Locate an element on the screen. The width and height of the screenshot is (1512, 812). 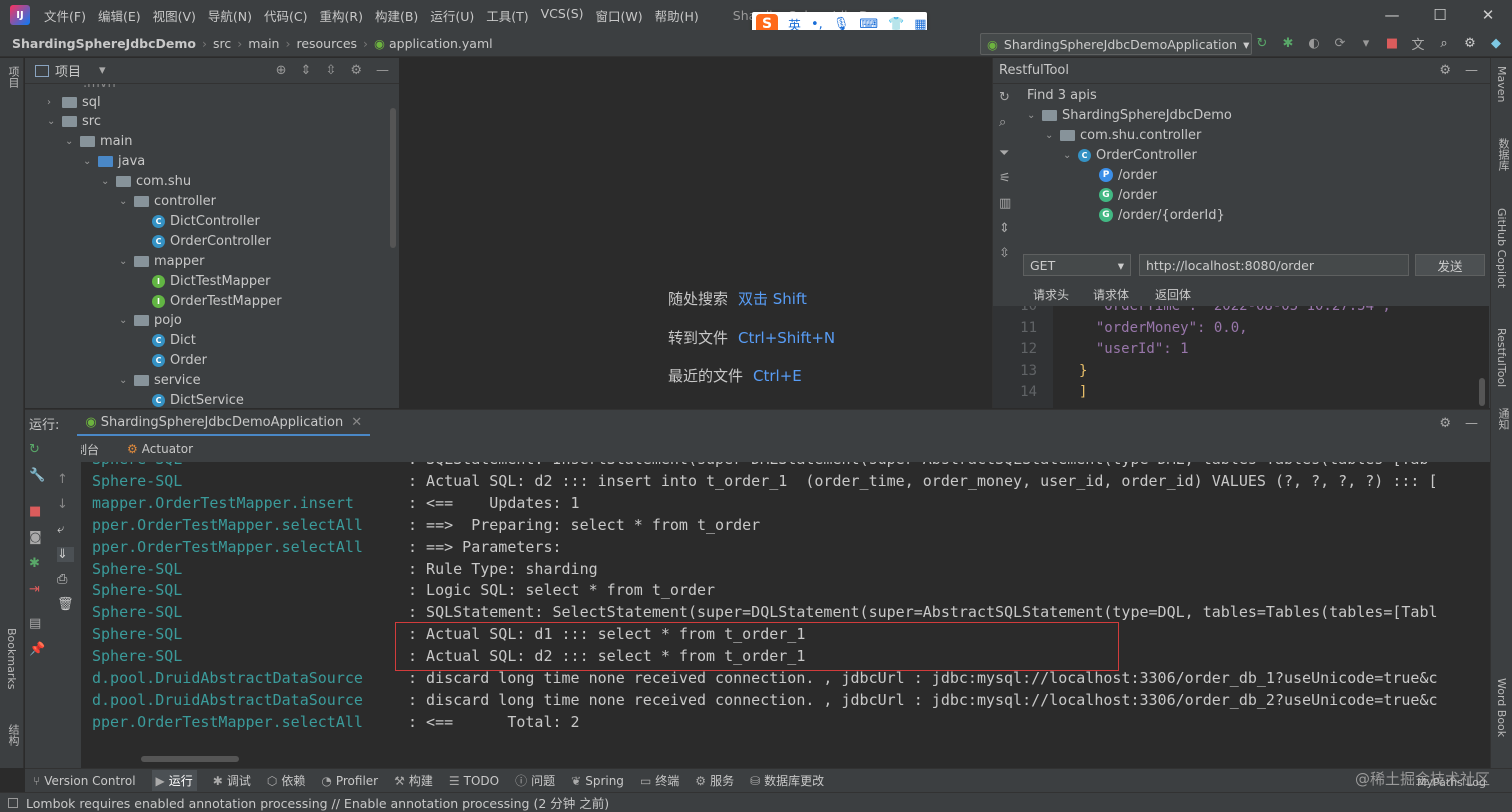
settings-icon: ⚟ is located at coordinates (1005, 178).